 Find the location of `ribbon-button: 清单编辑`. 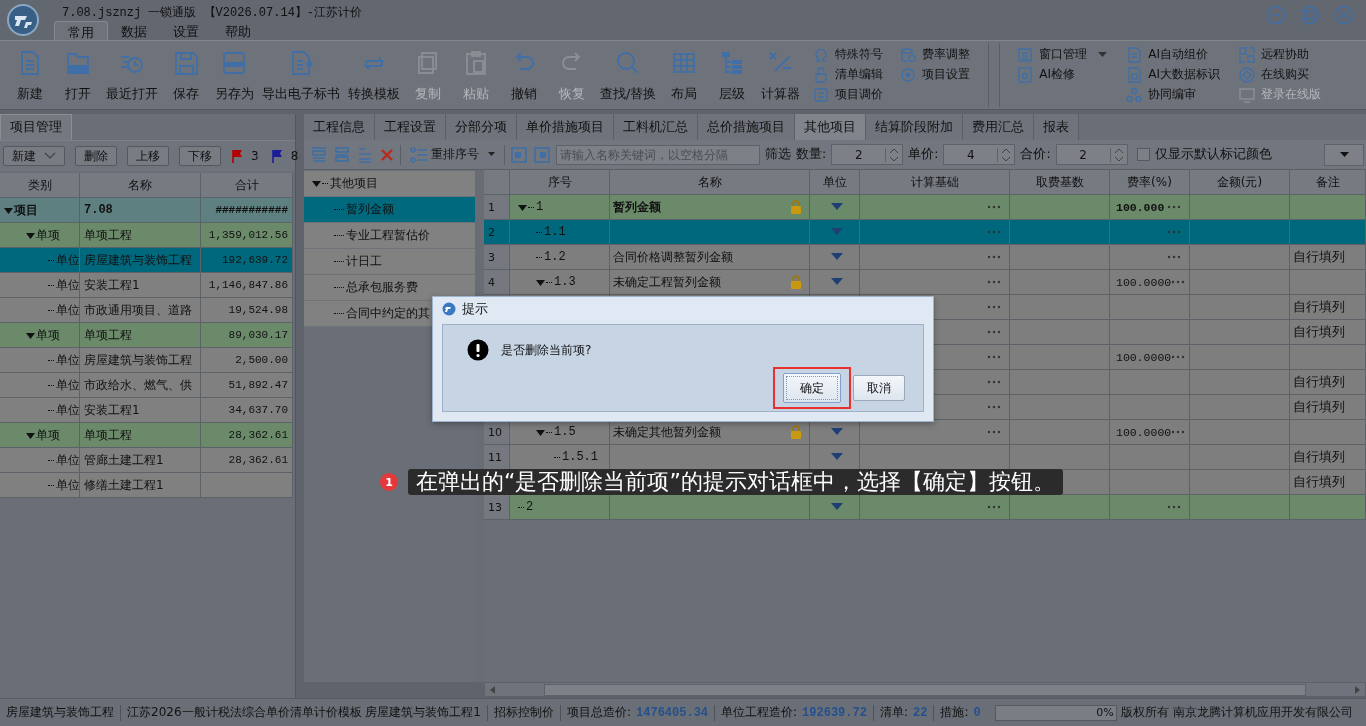

ribbon-button: 清单编辑 is located at coordinates (848, 74).